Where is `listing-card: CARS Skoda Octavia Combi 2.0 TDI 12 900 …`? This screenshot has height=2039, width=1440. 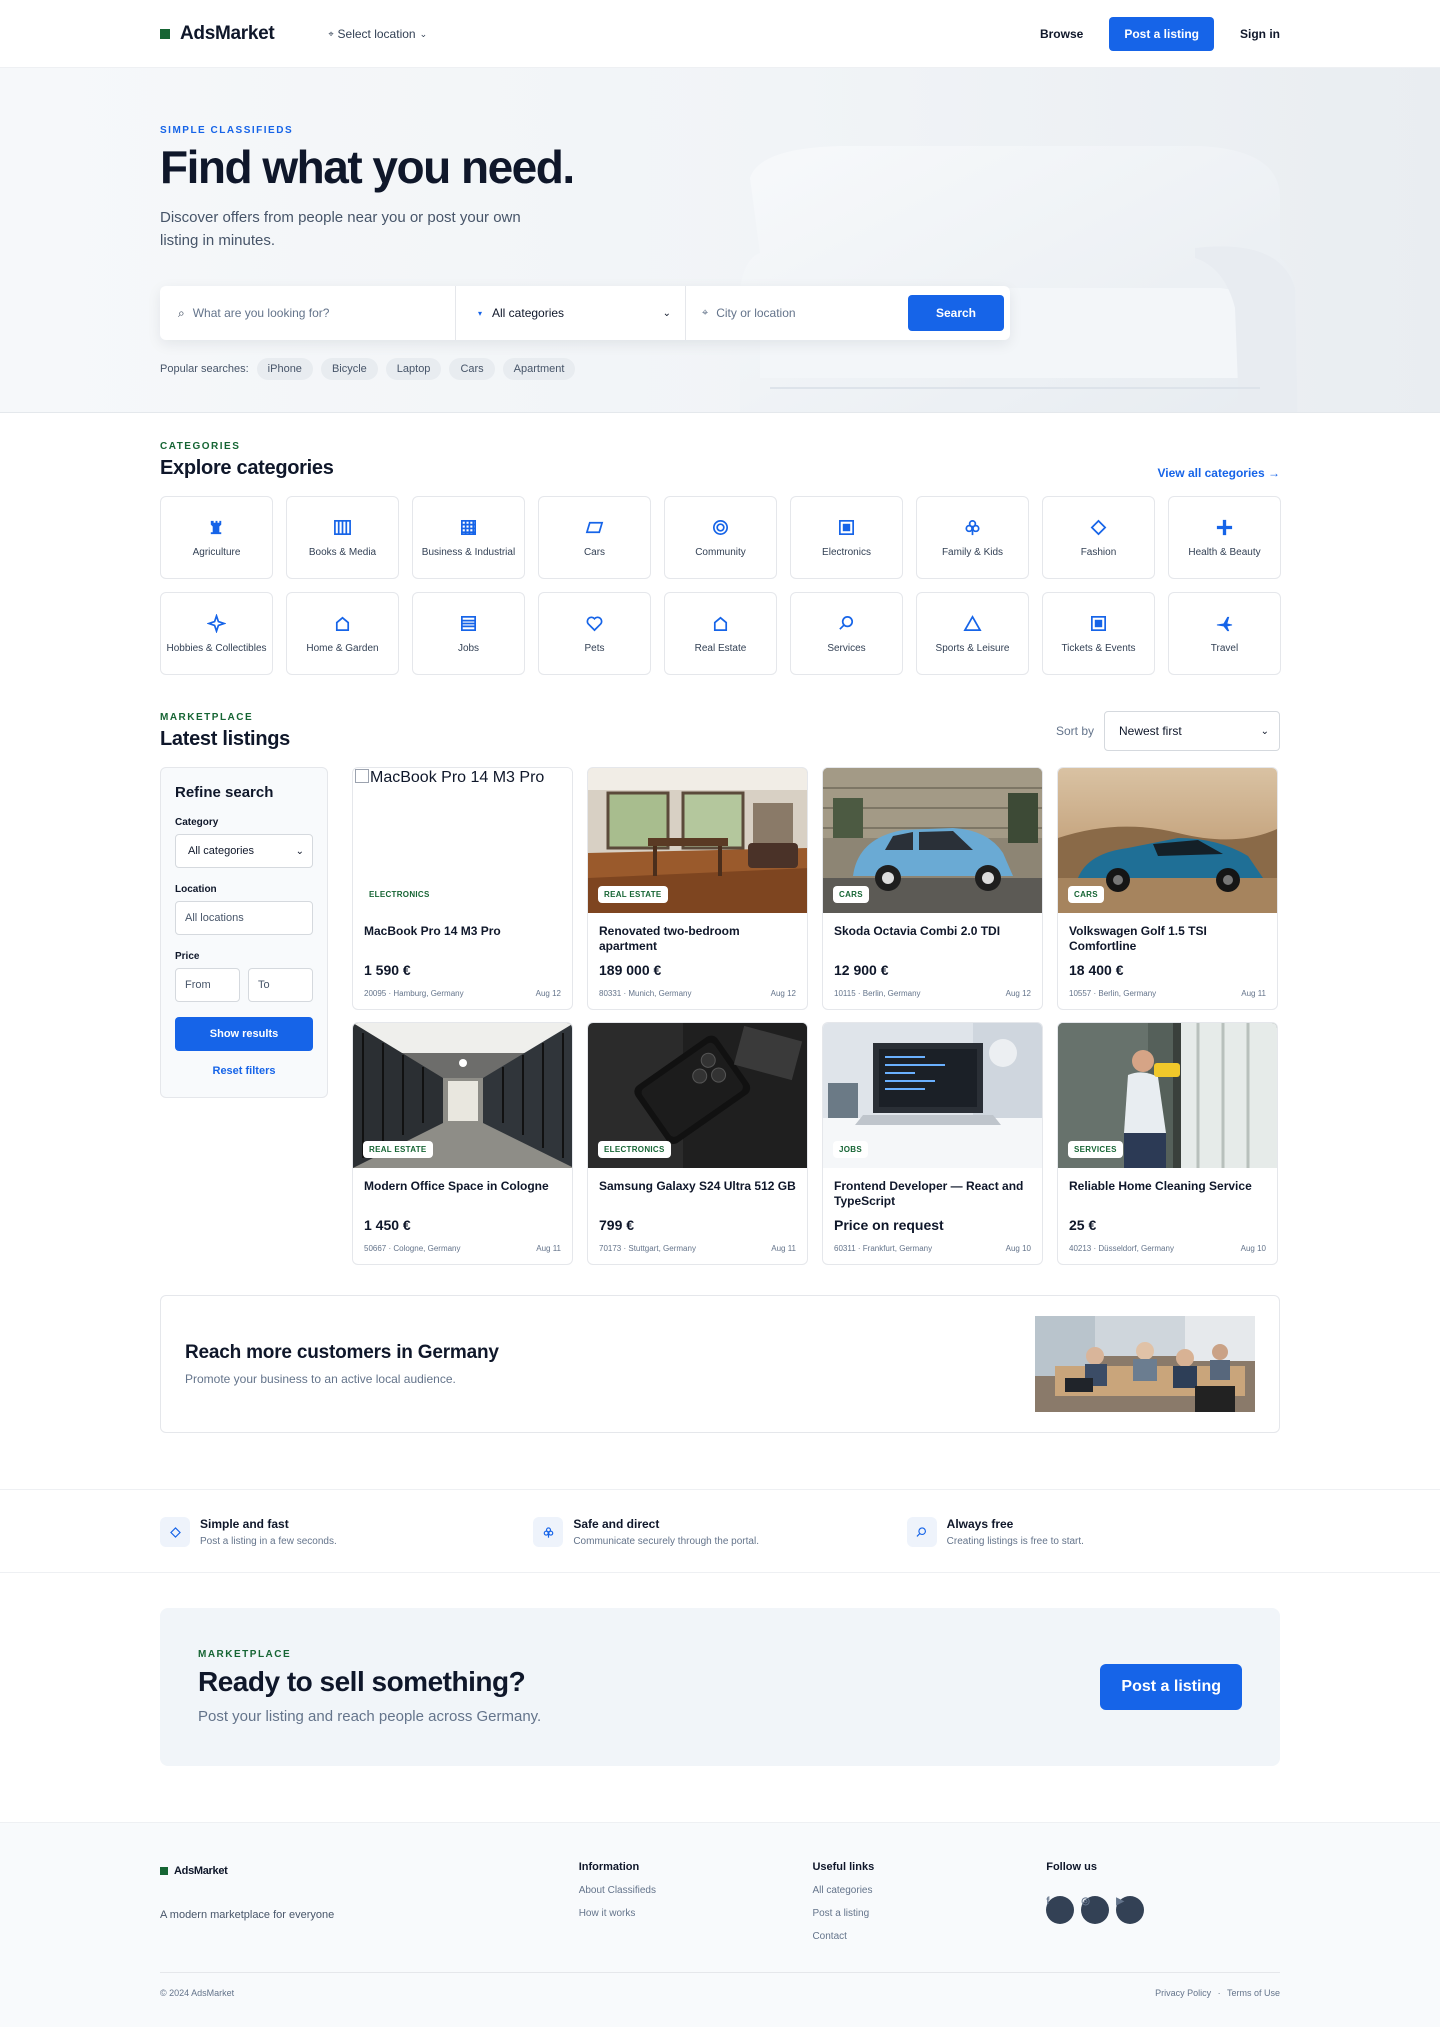 listing-card: CARS Skoda Octavia Combi 2.0 TDI 12 900 … is located at coordinates (932, 888).